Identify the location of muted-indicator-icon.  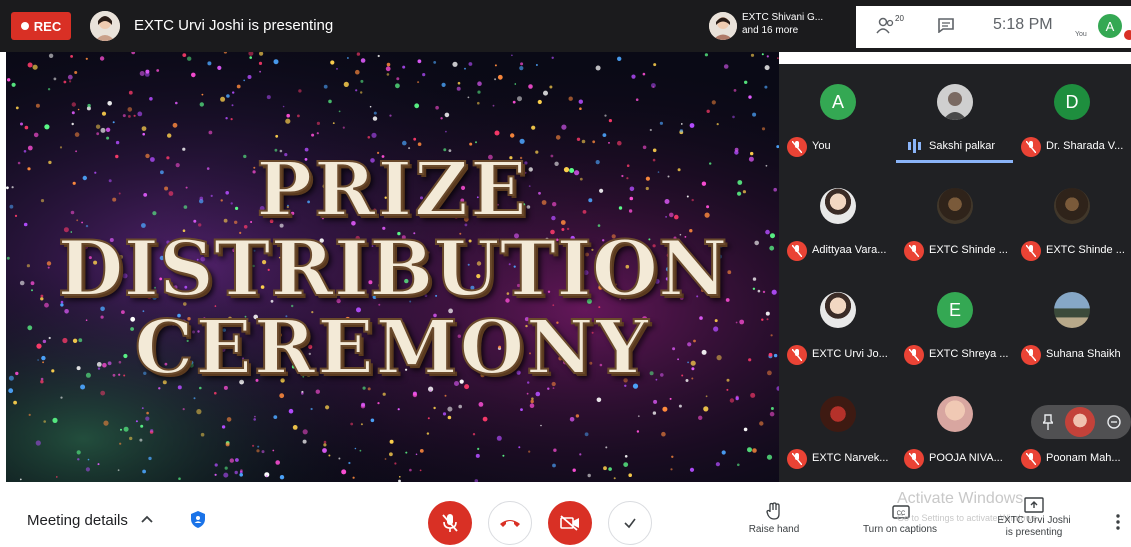
(1127, 35).